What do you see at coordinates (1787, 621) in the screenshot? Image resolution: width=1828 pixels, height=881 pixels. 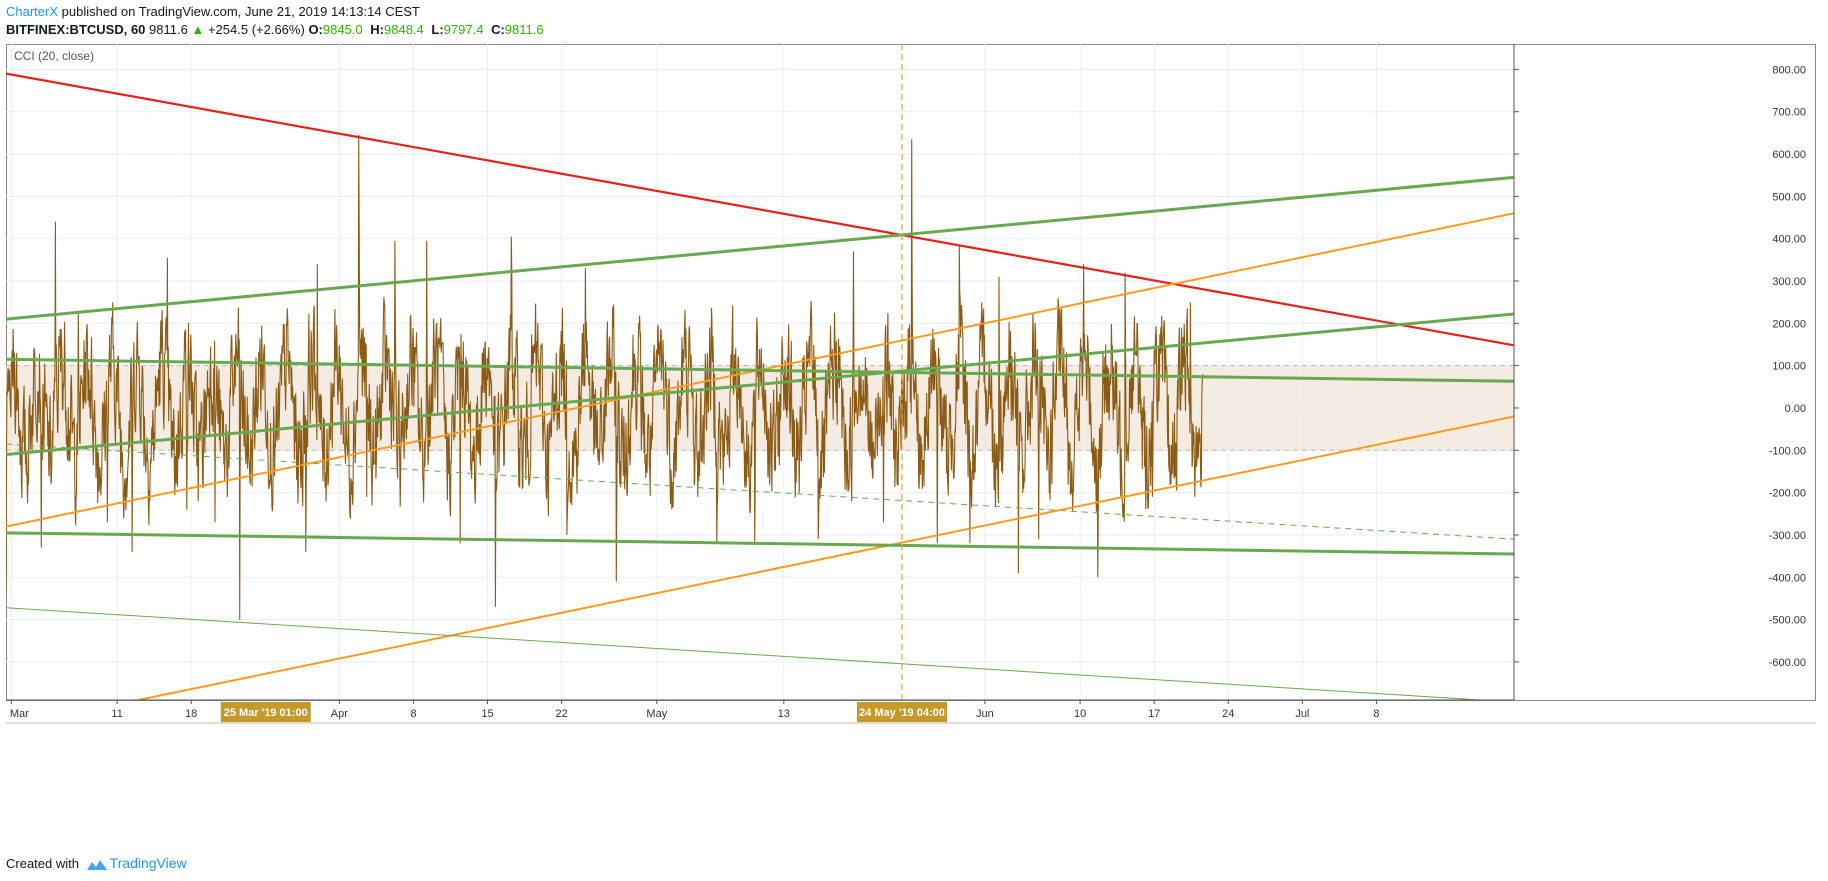 I see `y-tick-label: -500.00` at bounding box center [1787, 621].